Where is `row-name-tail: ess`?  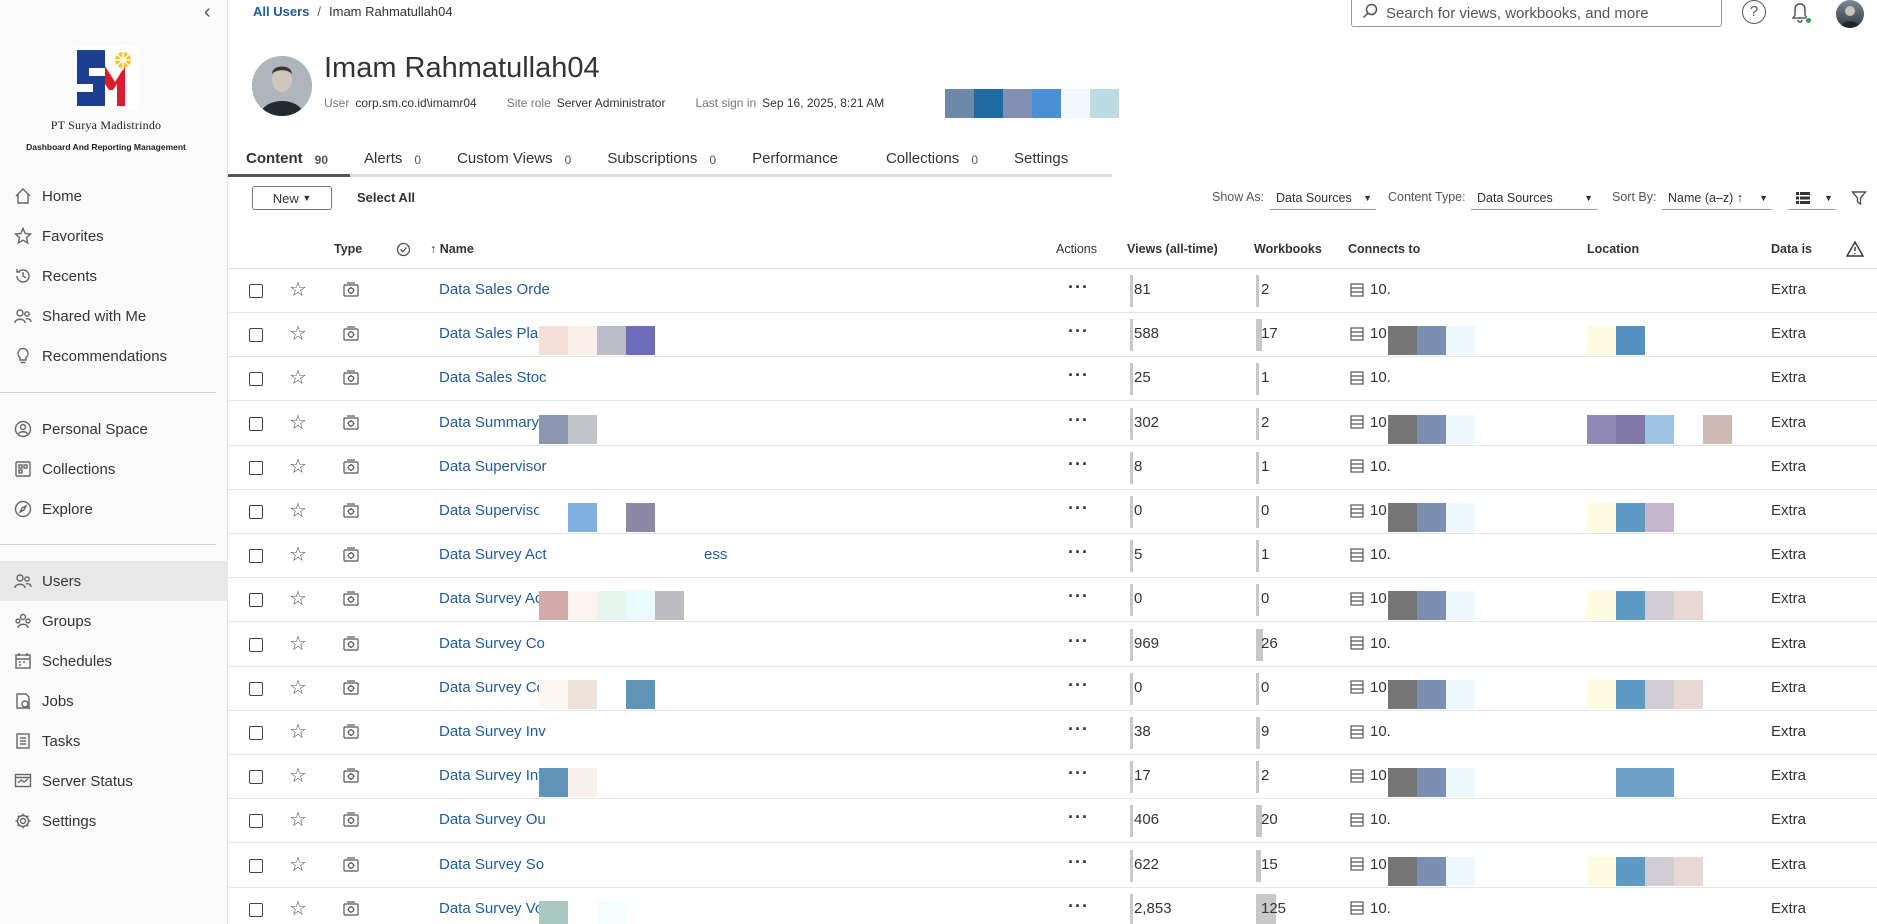 row-name-tail: ess is located at coordinates (715, 554).